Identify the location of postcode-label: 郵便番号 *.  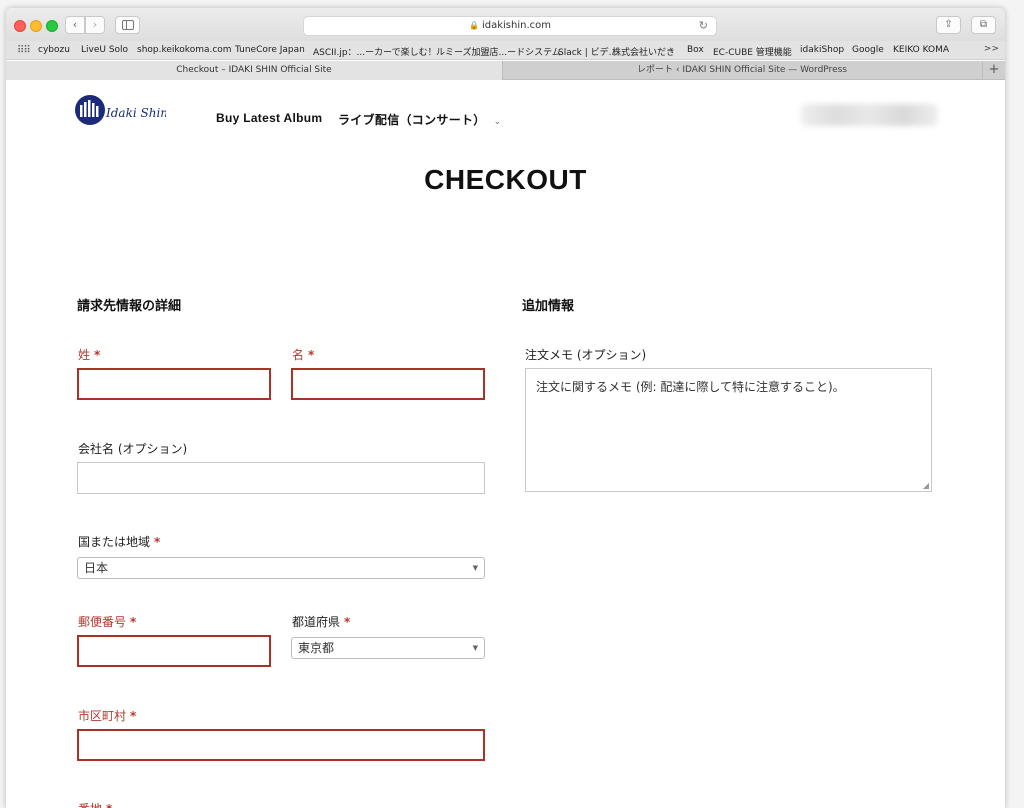
(107, 621).